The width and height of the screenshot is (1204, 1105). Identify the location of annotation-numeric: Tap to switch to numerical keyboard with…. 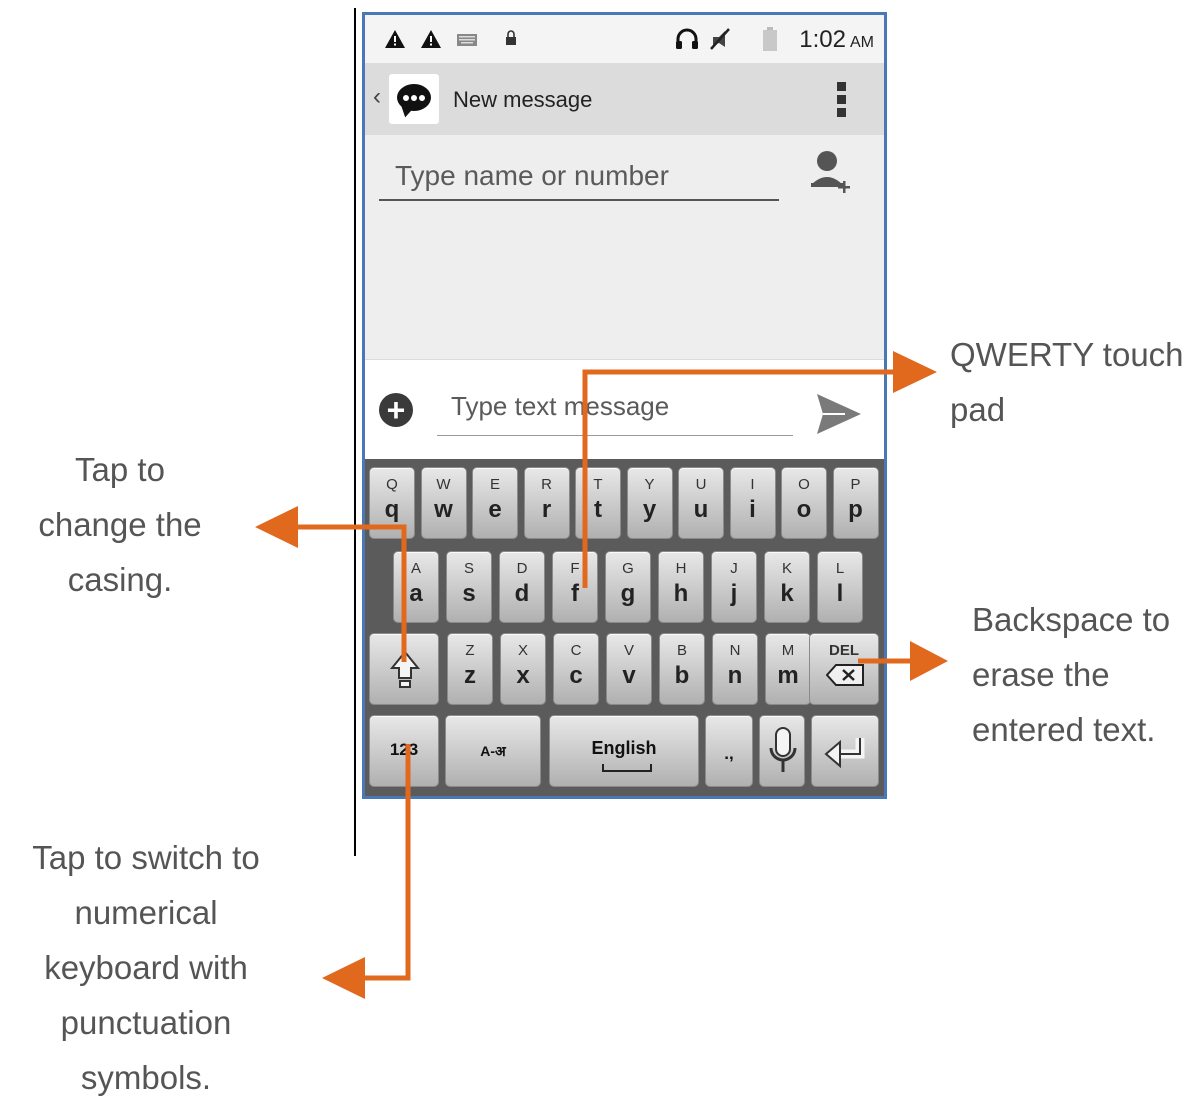
(146, 967).